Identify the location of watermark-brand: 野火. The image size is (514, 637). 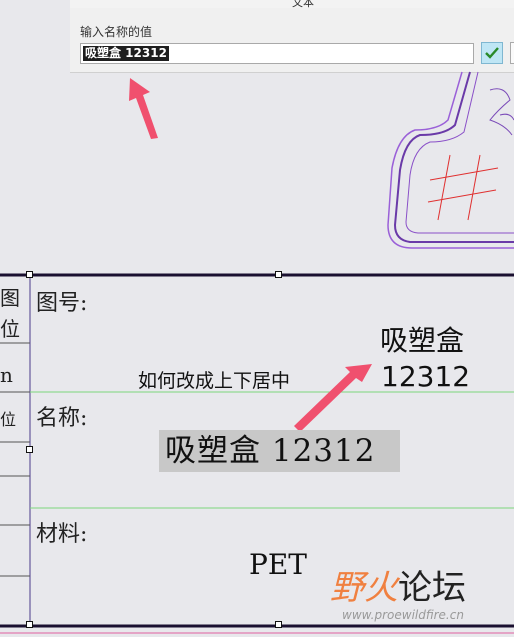
(364, 588).